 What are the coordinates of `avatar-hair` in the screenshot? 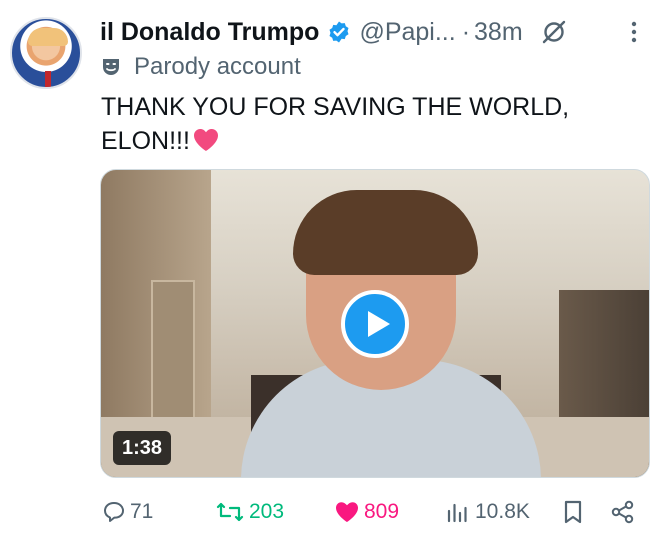 It's located at (48, 37).